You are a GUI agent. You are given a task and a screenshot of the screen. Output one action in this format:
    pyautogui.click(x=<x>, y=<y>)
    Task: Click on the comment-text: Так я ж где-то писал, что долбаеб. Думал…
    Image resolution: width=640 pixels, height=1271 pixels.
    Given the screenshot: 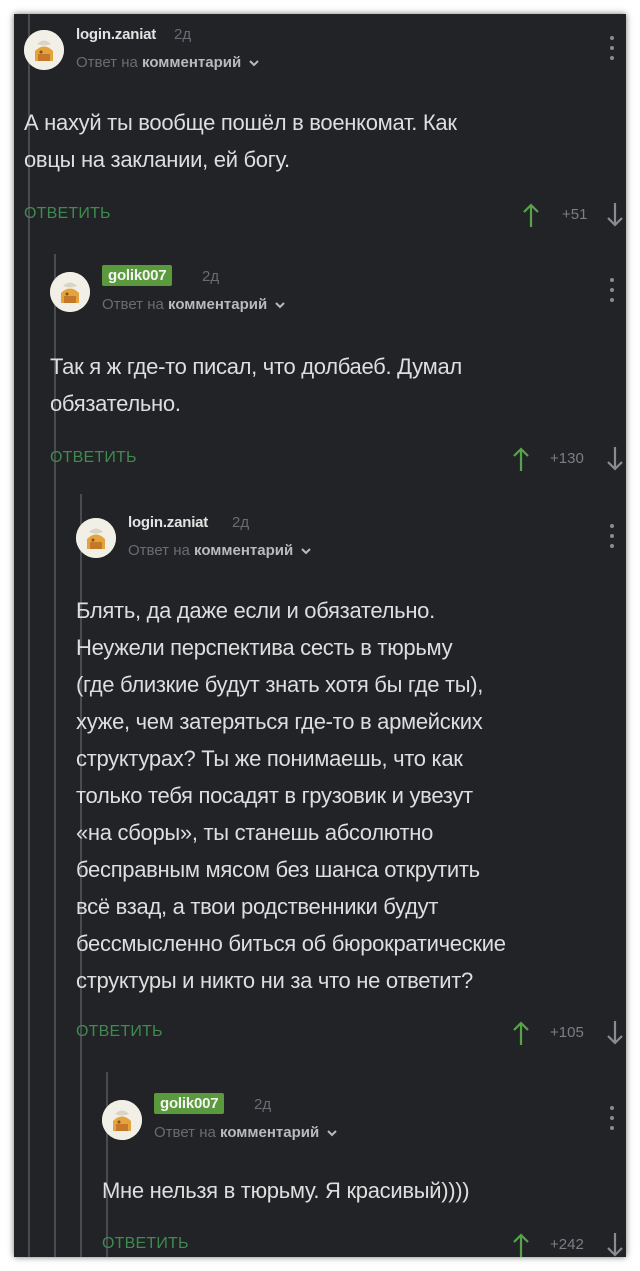 What is the action you would take?
    pyautogui.click(x=256, y=385)
    